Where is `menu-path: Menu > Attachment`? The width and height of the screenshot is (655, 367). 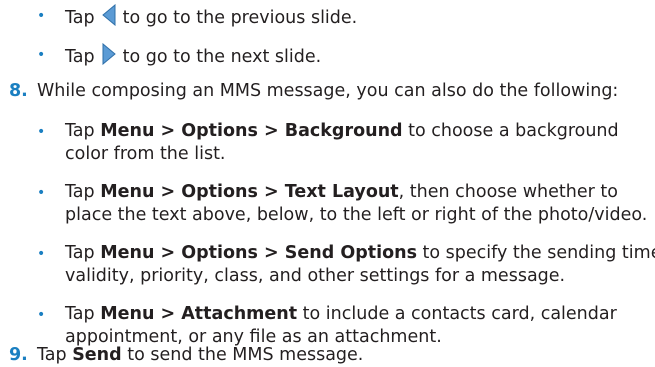
menu-path: Menu > Attachment is located at coordinates (199, 314).